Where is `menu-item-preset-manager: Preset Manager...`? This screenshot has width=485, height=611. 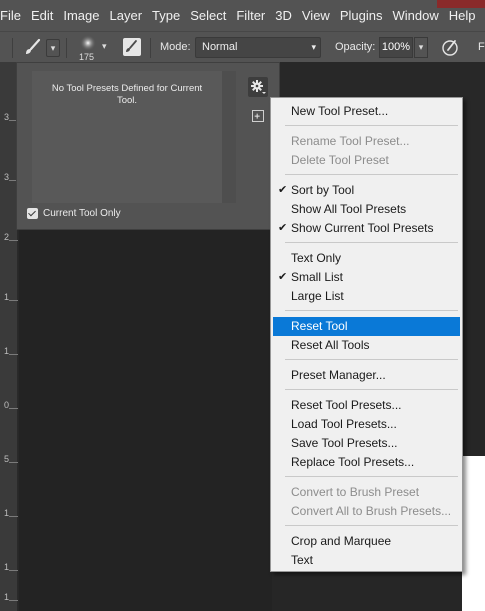 menu-item-preset-manager: Preset Manager... is located at coordinates (366, 375).